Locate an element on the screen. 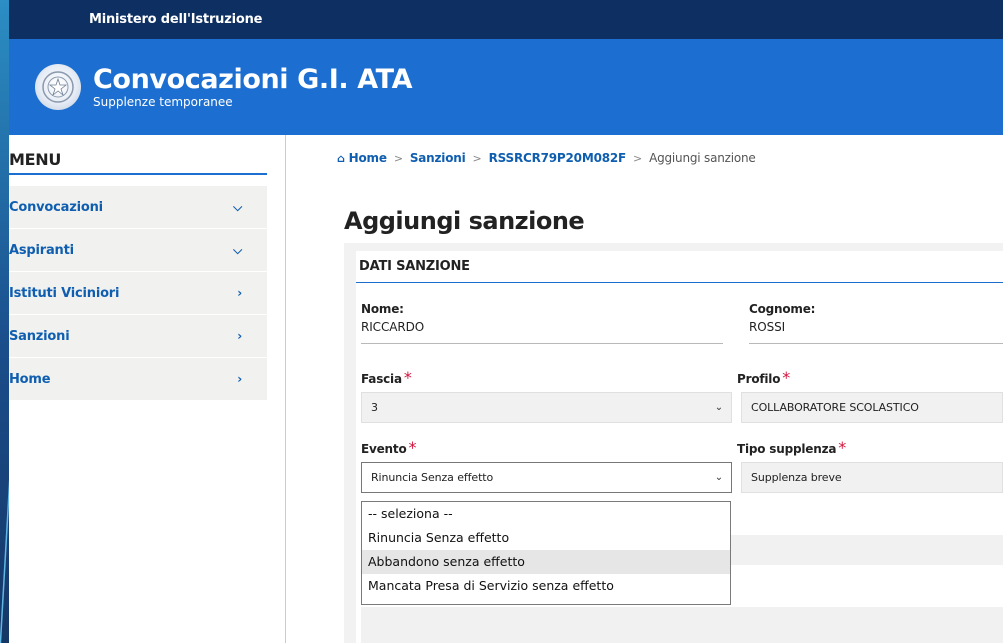 This screenshot has width=1003, height=643. profilo-selected-value: COLLABORATORE SCOLASTICO is located at coordinates (835, 407).